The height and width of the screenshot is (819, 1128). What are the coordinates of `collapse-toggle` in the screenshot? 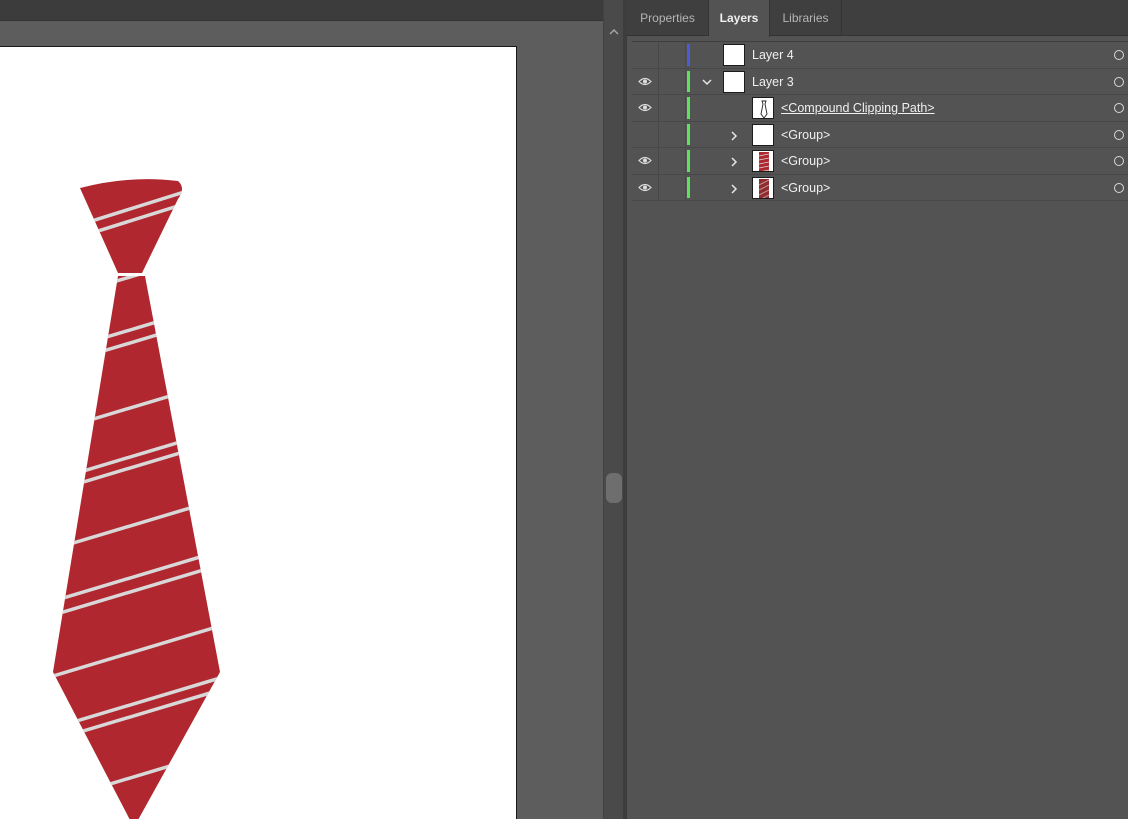 It's located at (706, 82).